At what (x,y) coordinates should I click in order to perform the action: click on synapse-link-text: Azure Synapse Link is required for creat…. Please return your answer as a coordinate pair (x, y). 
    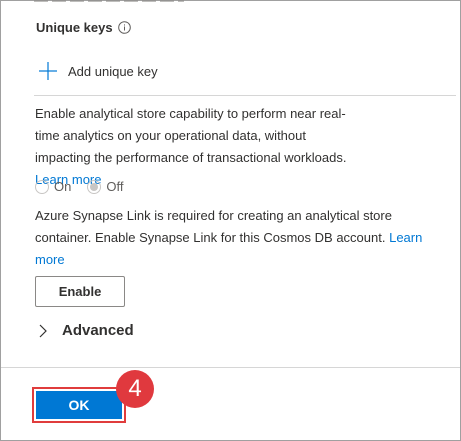
    Looking at the image, I should click on (213, 226).